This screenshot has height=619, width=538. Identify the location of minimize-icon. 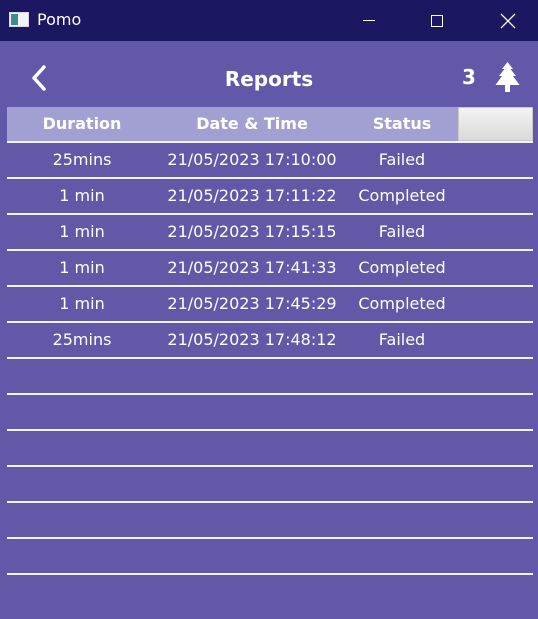
(369, 20).